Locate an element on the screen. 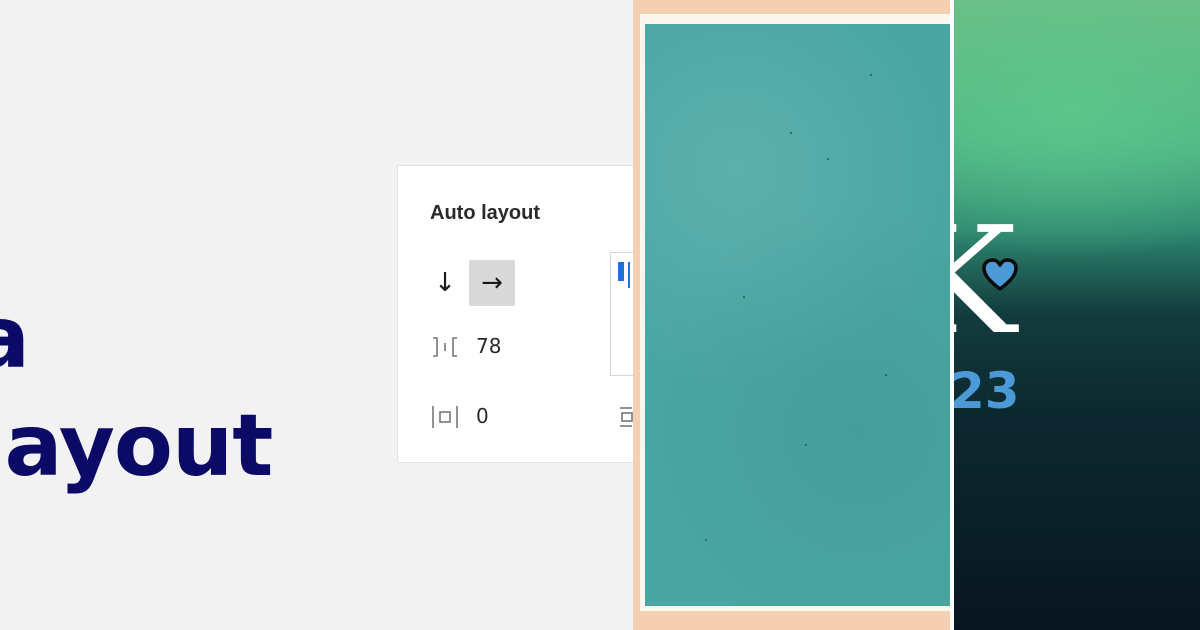 Image resolution: width=1200 pixels, height=630 pixels. arrow-down-icon: ↓ is located at coordinates (445, 283).